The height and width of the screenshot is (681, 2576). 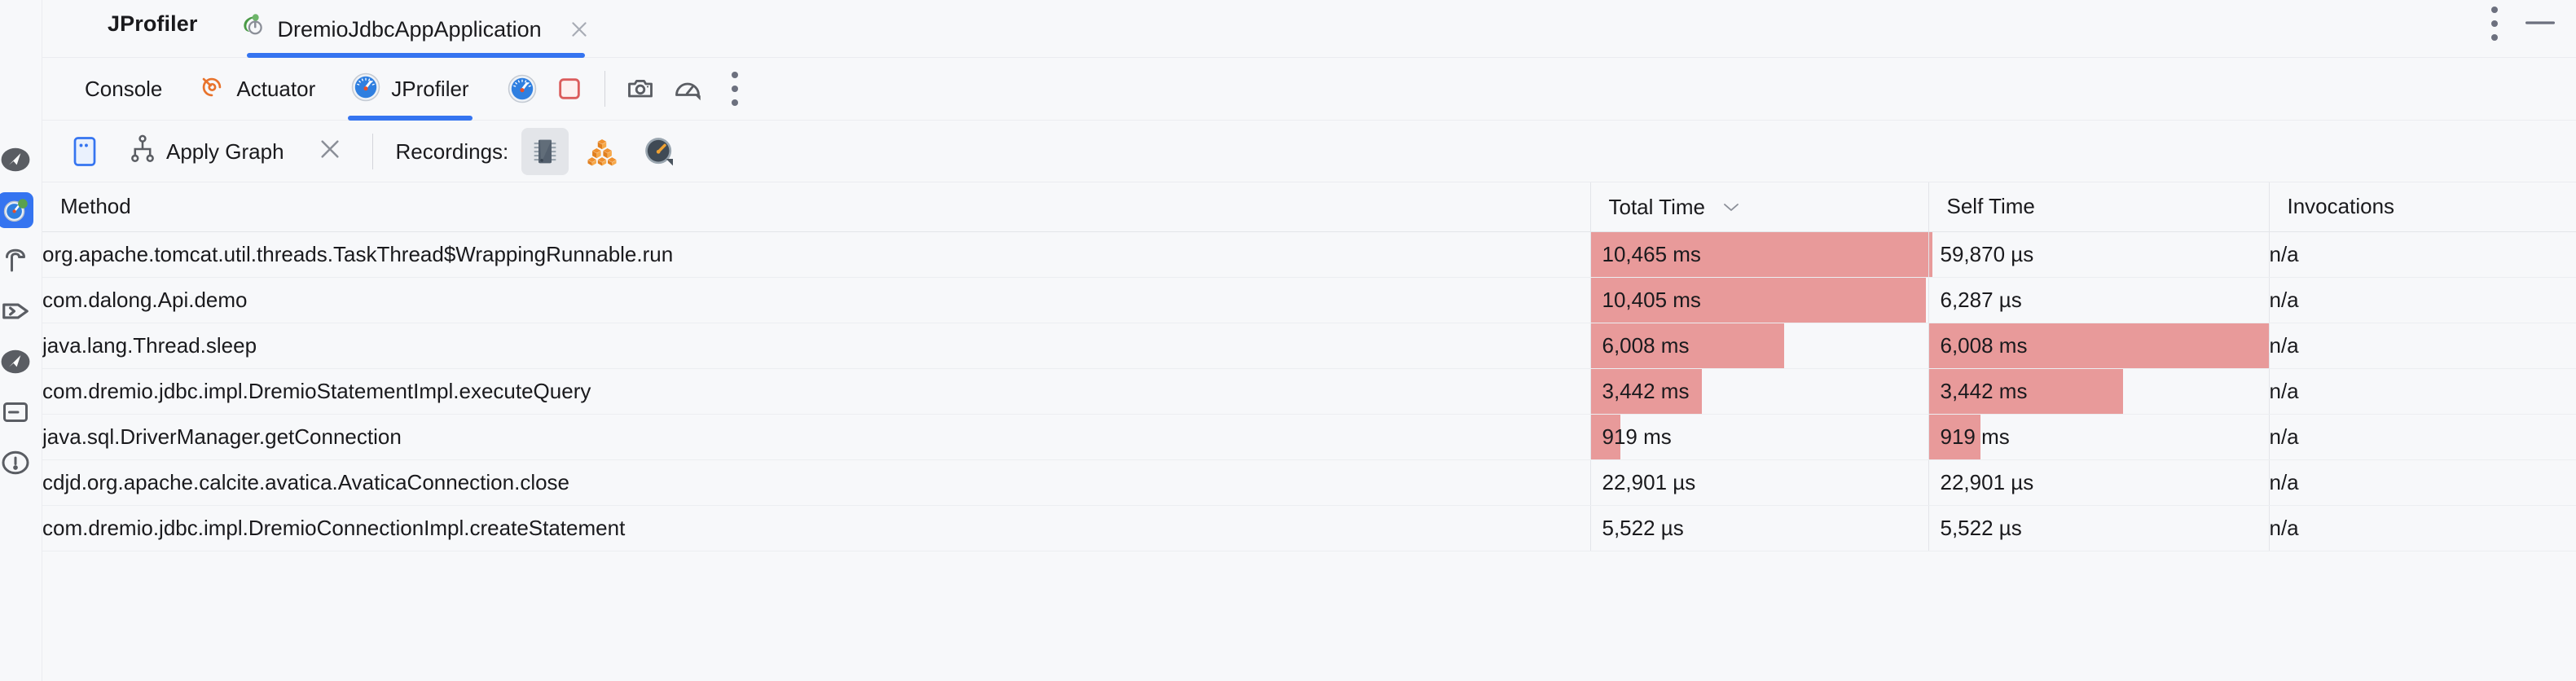 I want to click on jprofiler-run-icon, so click(x=16, y=210).